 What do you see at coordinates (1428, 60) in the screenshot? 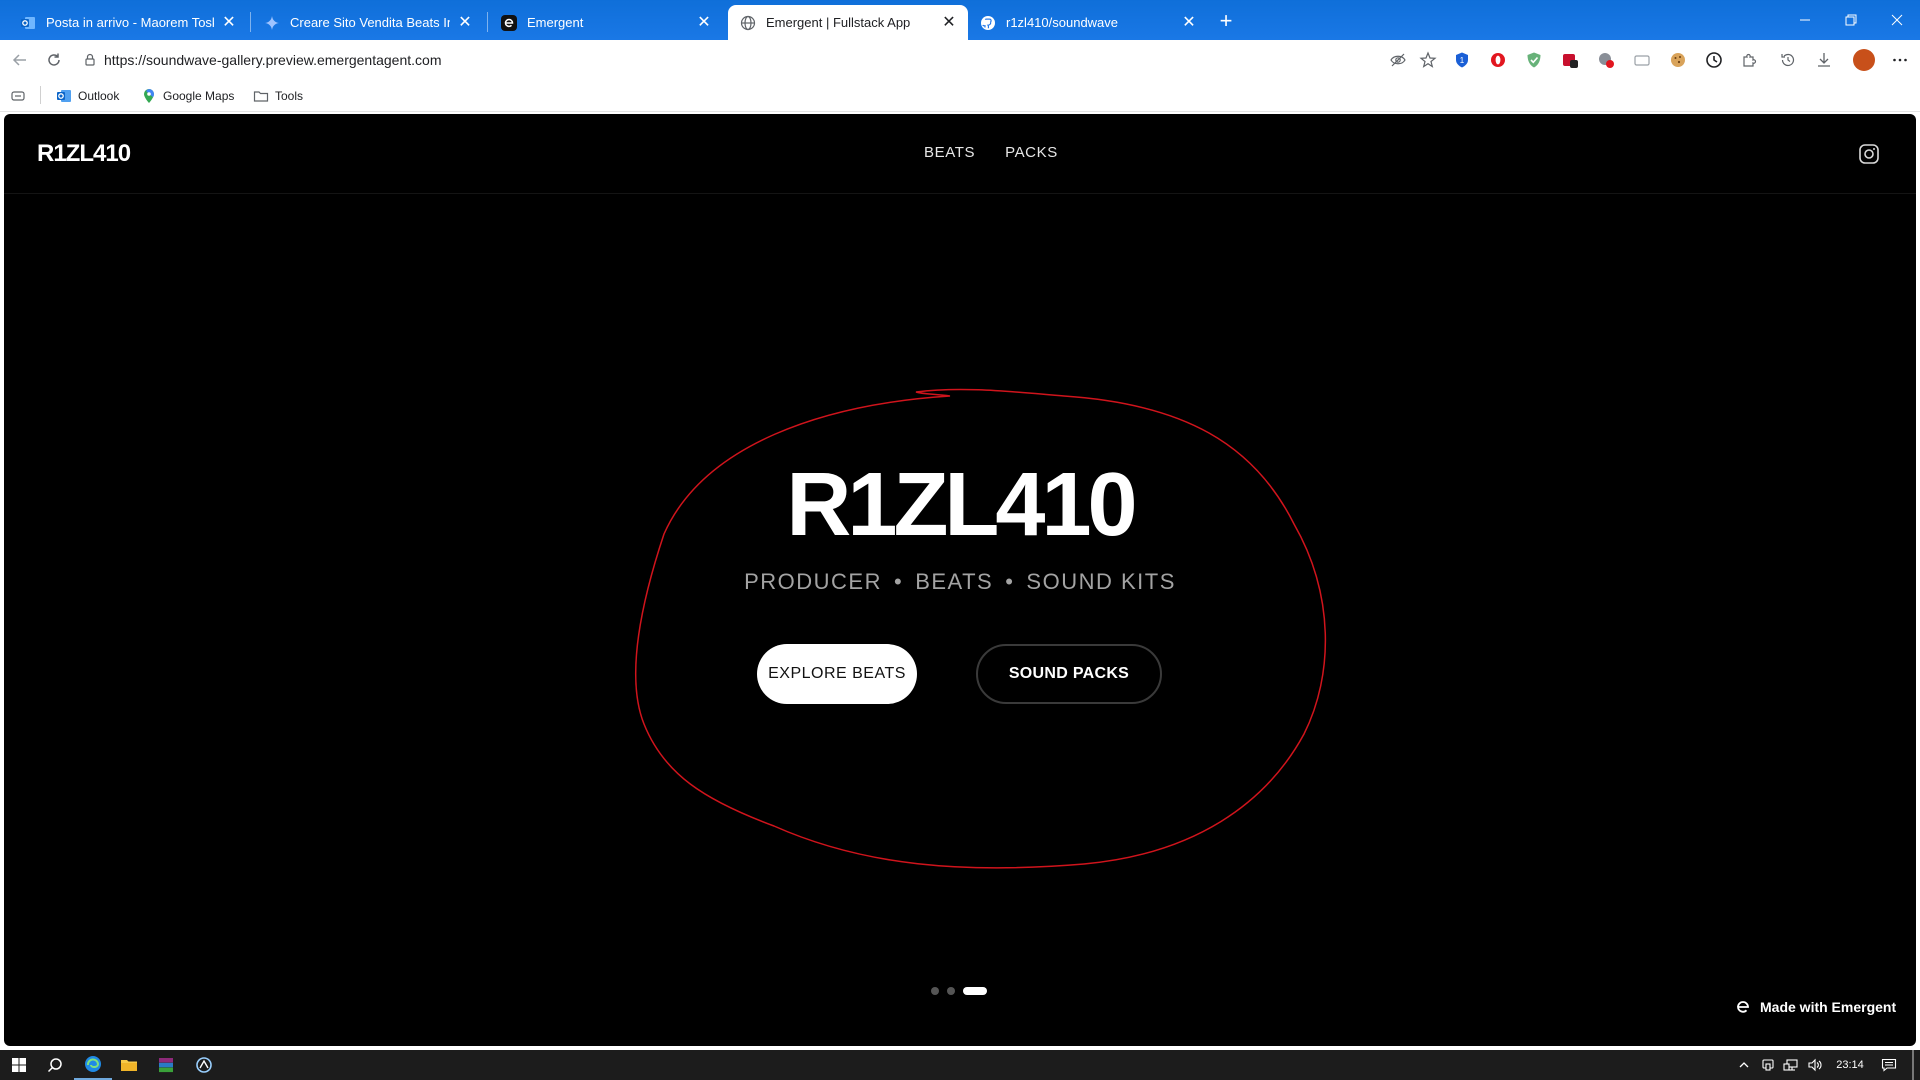
I see `favorite-star-icon` at bounding box center [1428, 60].